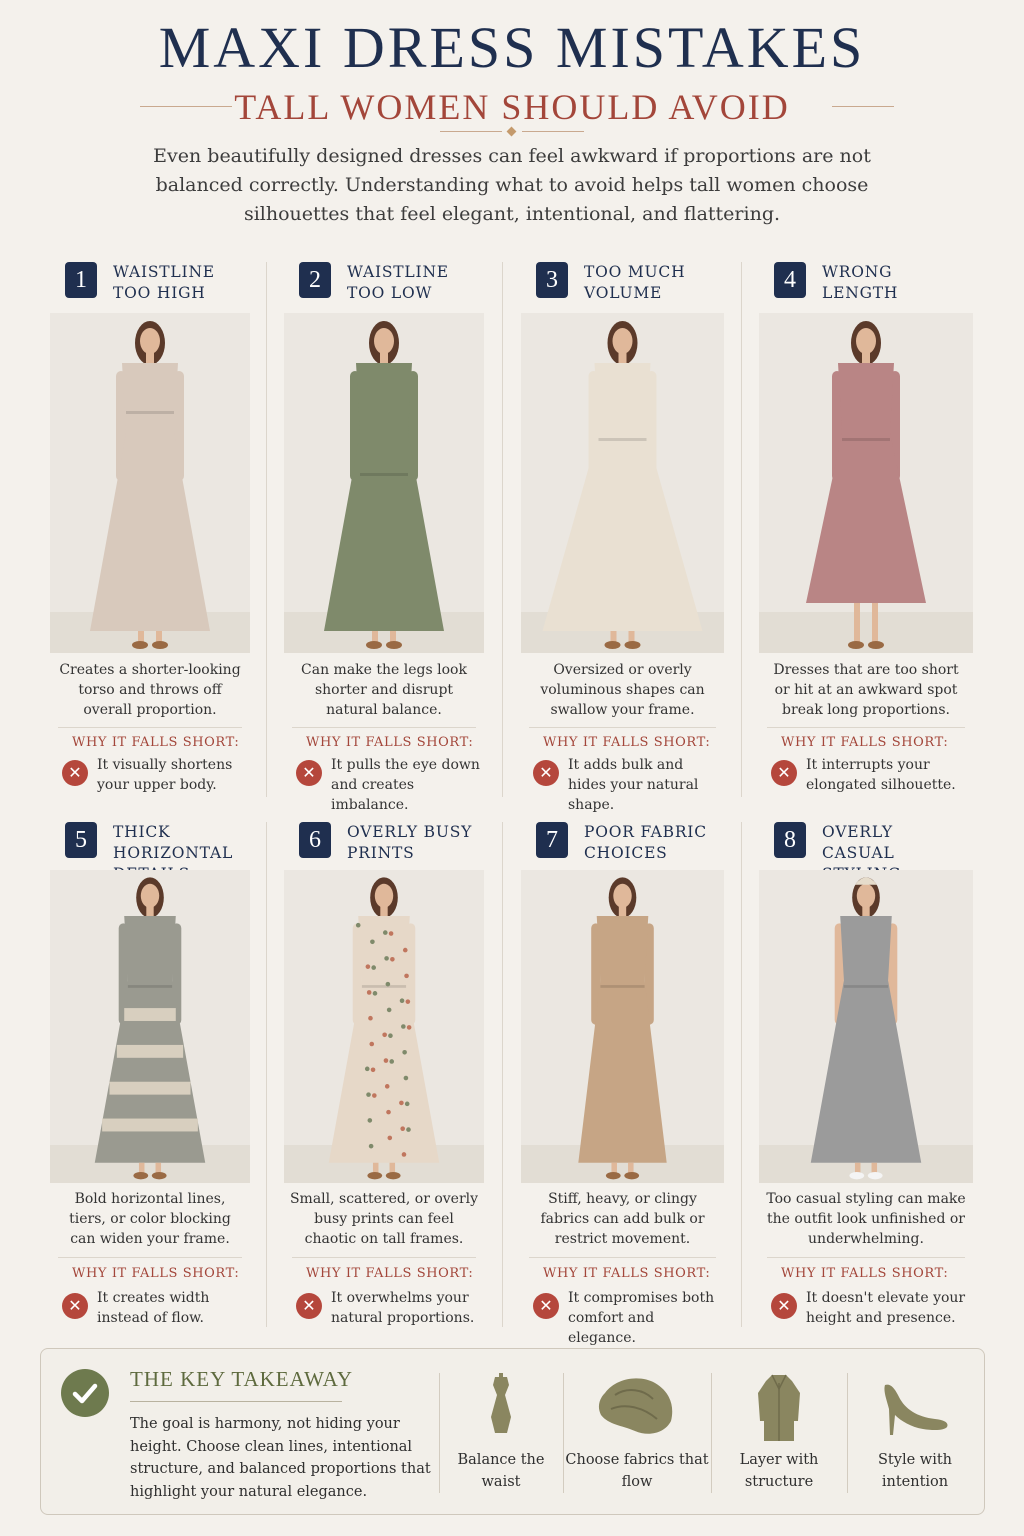  I want to click on coat-icon, so click(779, 1407).